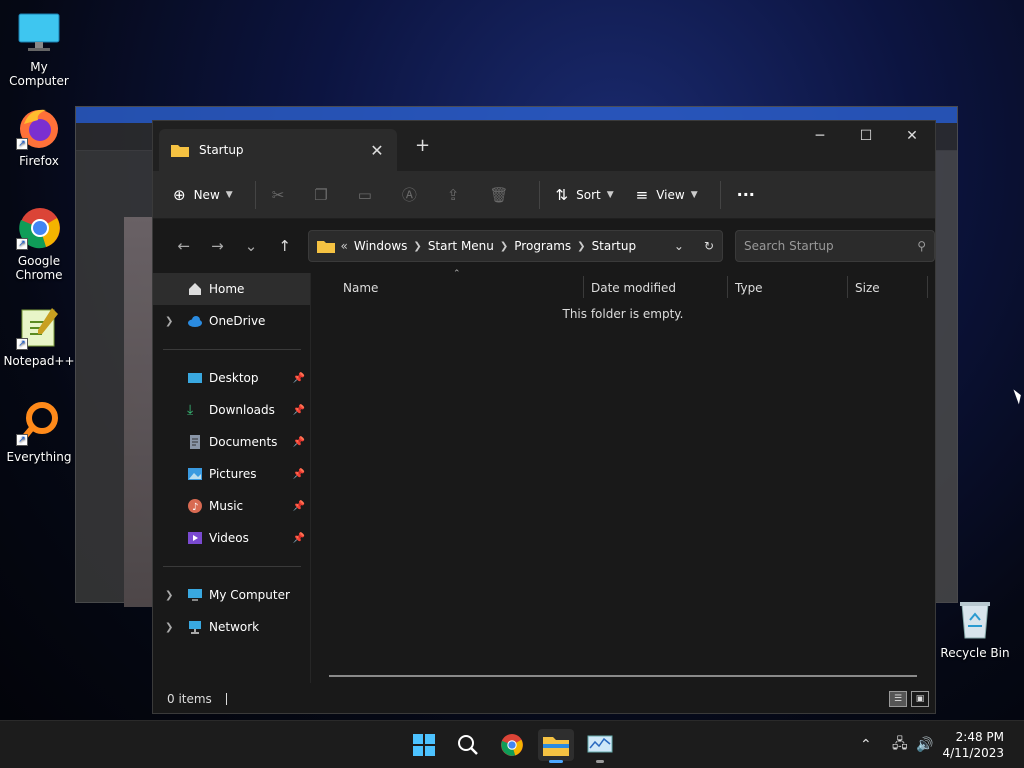  I want to click on breadcrumb-startup: Startup, so click(614, 246).